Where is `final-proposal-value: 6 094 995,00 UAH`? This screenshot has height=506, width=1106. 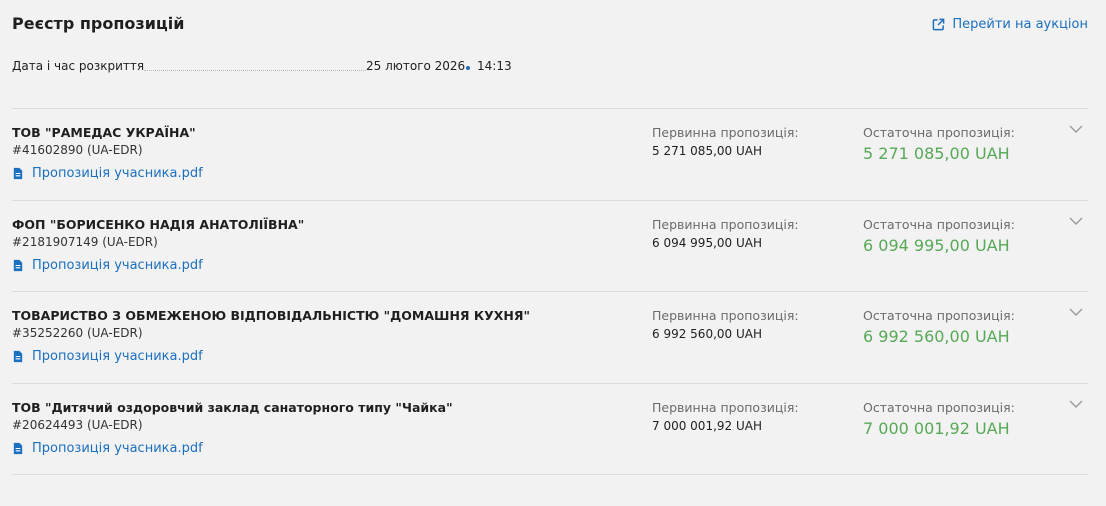
final-proposal-value: 6 094 995,00 UAH is located at coordinates (936, 245).